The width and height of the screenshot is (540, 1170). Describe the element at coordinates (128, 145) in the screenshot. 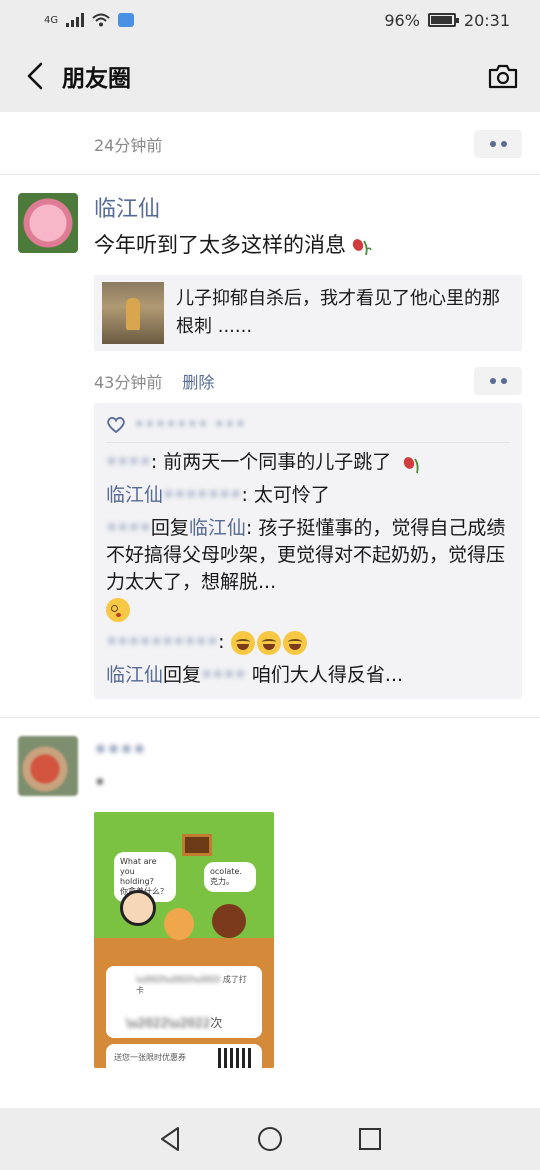

I see `post-time: 24分钟前` at that location.